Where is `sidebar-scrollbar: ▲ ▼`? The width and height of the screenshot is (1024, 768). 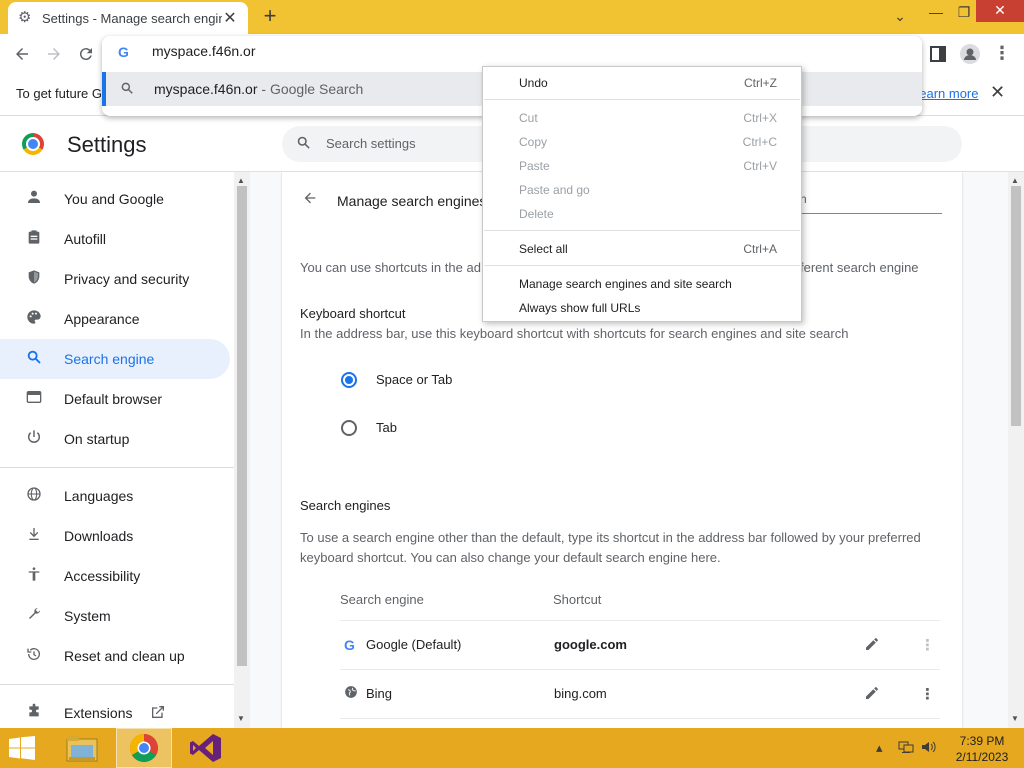
sidebar-scrollbar: ▲ ▼ is located at coordinates (242, 450).